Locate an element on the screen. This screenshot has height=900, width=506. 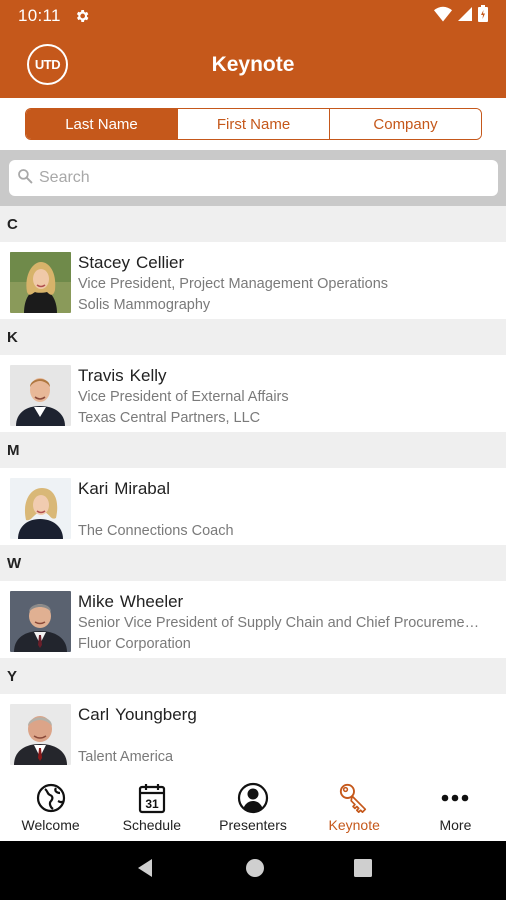
tab-more: More is located at coordinates (455, 808).